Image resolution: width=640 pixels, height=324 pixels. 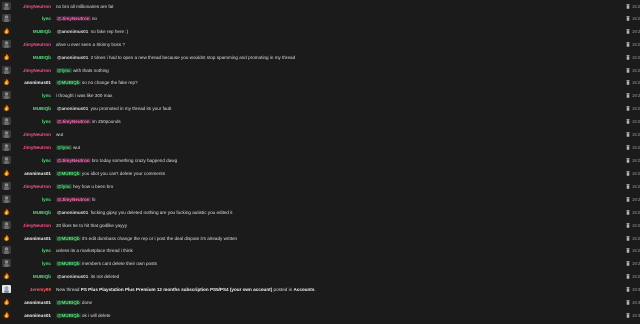 I want to click on message-username: Jeremy89, so click(x=32, y=289).